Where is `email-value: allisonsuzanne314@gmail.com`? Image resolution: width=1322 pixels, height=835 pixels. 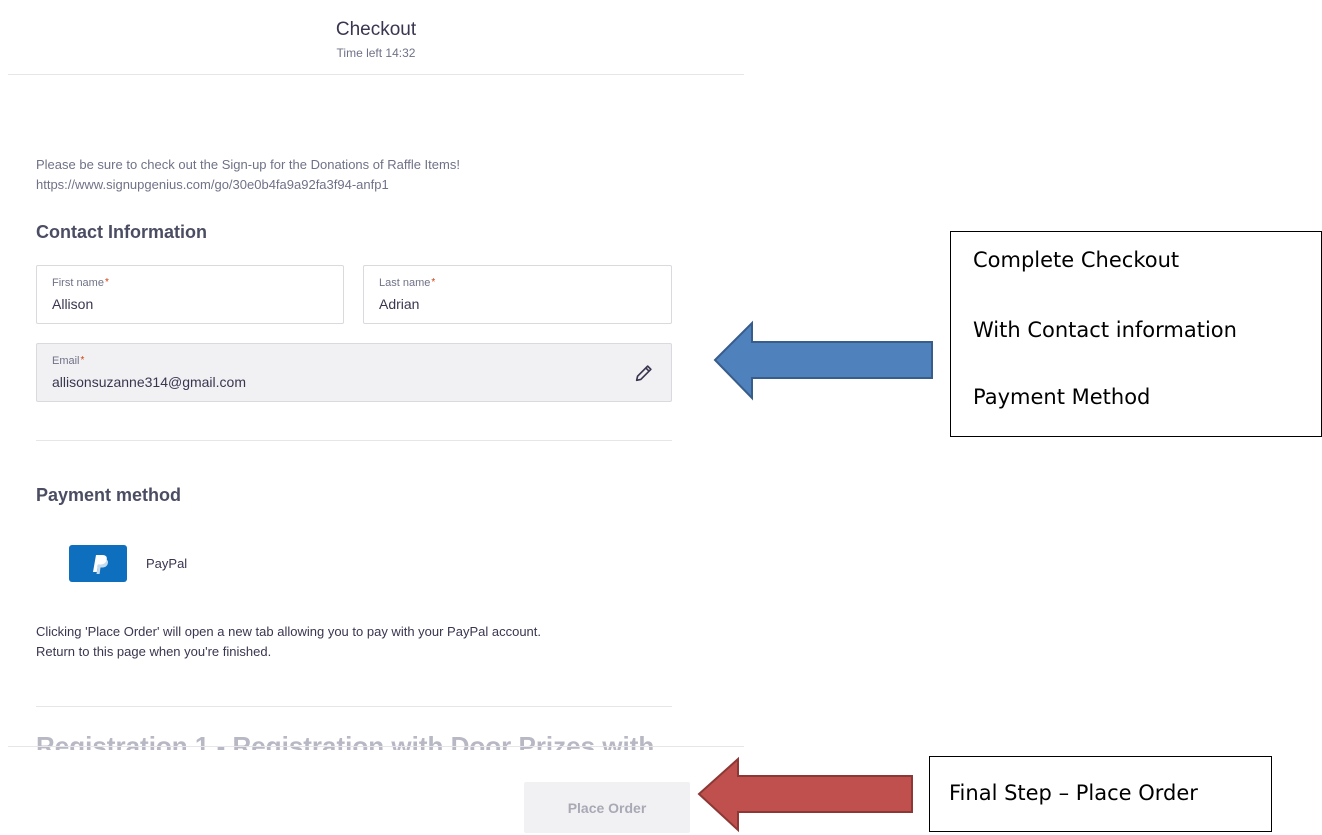
email-value: allisonsuzanne314@gmail.com is located at coordinates (149, 382).